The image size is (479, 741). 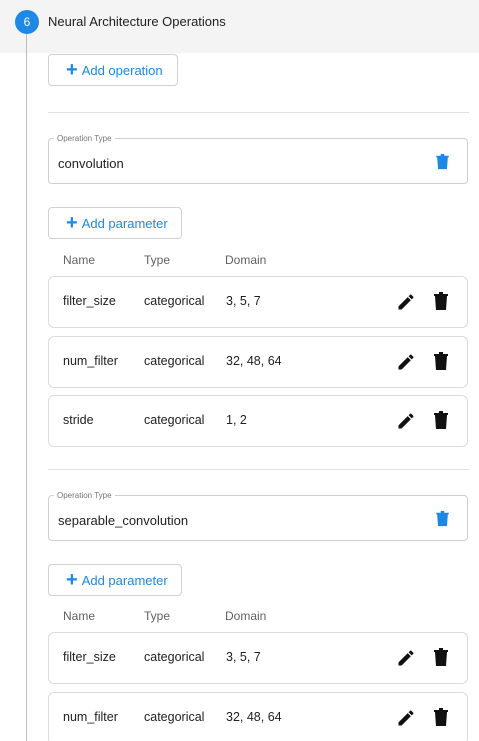 I want to click on add-operation-button: + Add operation, so click(x=113, y=70).